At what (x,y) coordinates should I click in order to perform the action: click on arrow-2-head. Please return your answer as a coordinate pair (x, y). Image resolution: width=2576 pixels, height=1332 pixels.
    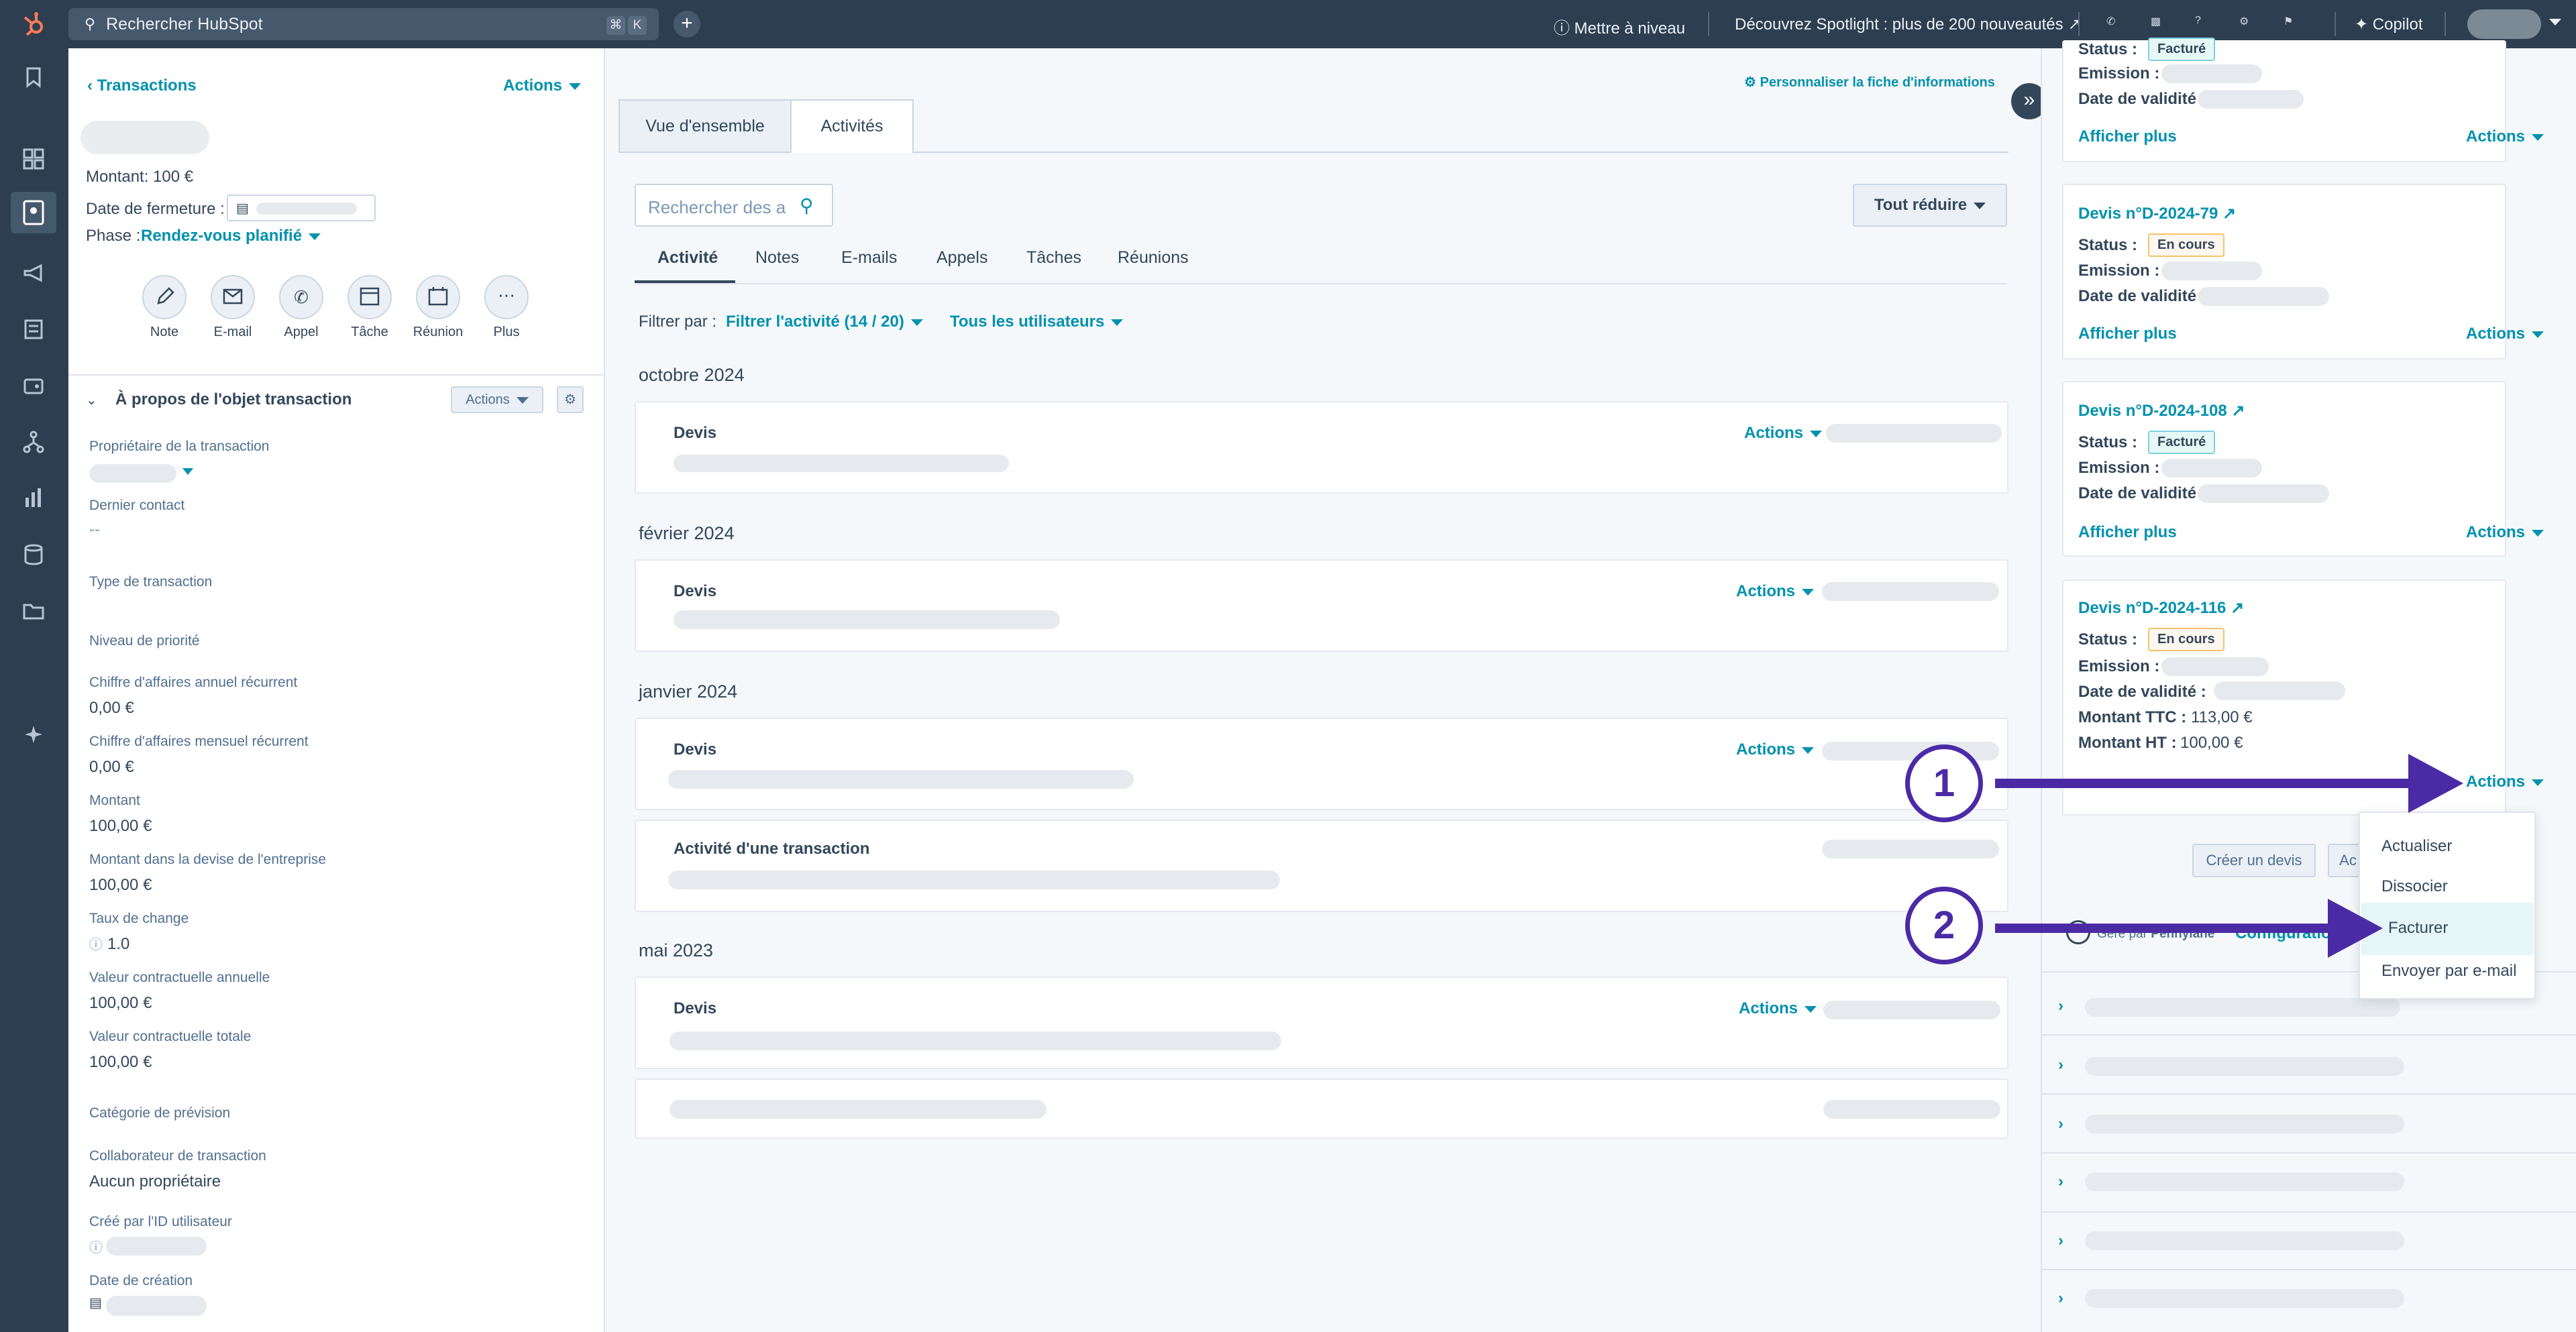
    Looking at the image, I should click on (2355, 928).